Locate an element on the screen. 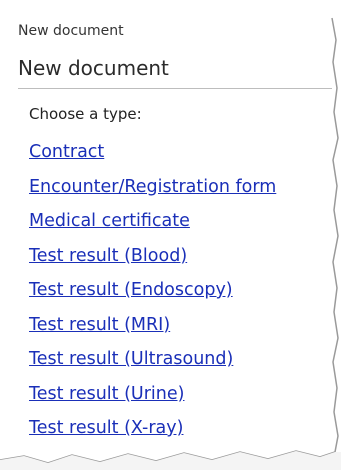  list-item: Test result (Endoscopy) is located at coordinates (152, 295).